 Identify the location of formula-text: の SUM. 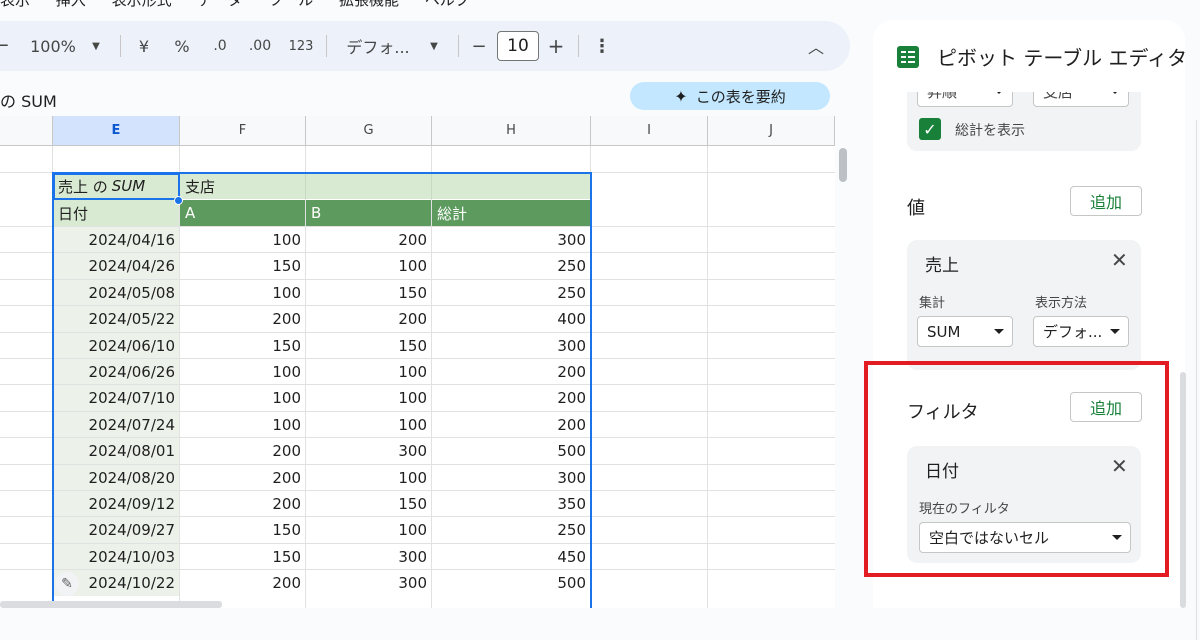
(28, 100).